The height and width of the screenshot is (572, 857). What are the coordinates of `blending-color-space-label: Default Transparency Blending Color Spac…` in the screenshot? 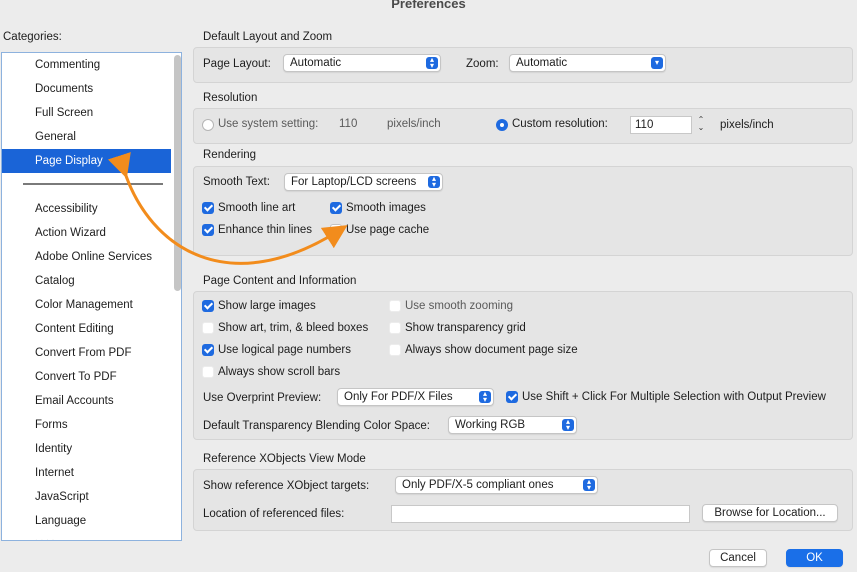 It's located at (316, 426).